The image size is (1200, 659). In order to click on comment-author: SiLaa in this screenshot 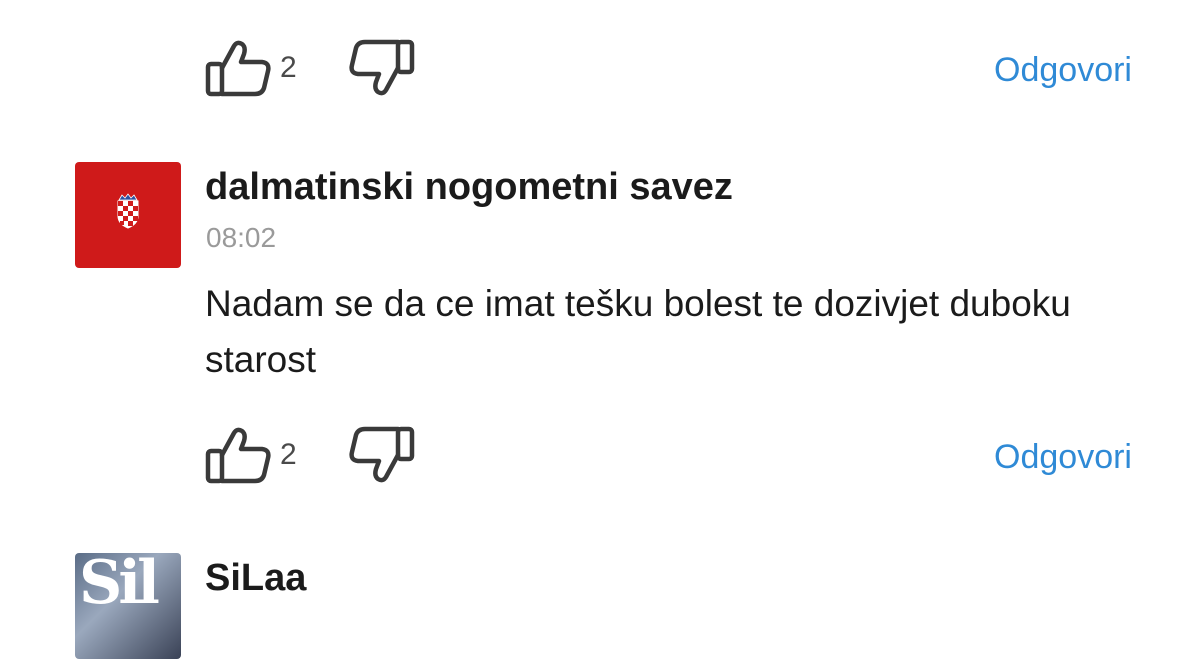, I will do `click(255, 578)`.